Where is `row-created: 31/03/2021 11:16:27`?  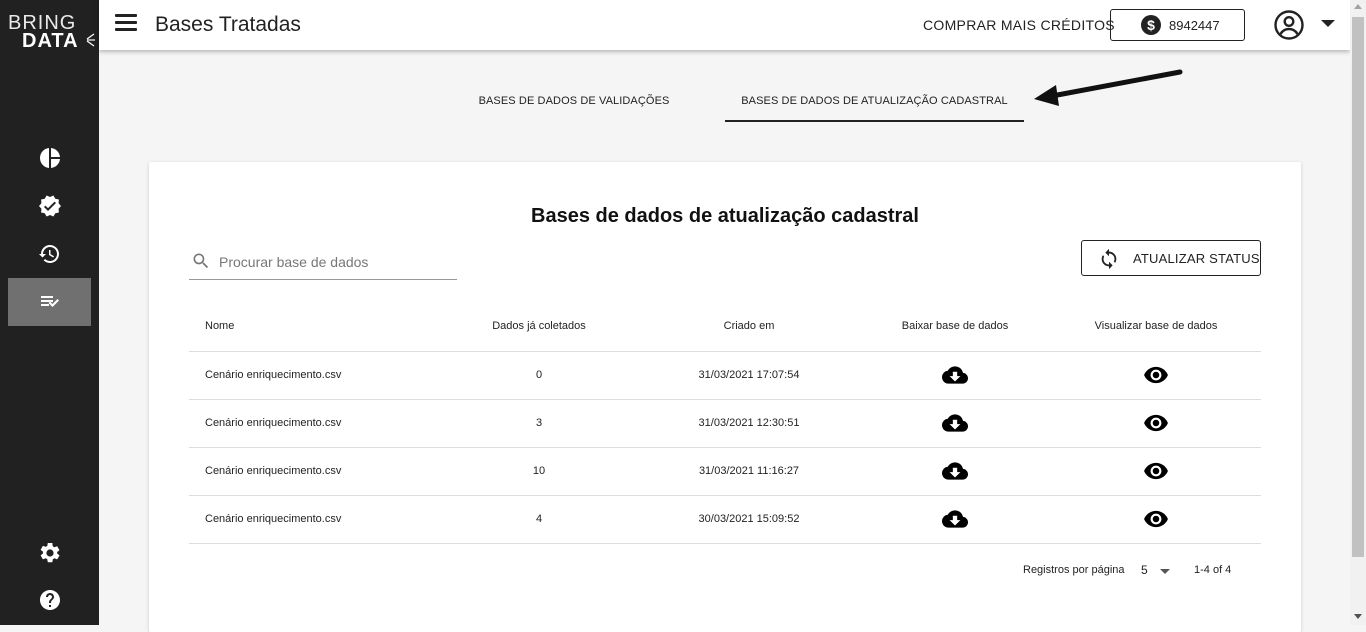
row-created: 31/03/2021 11:16:27 is located at coordinates (749, 471).